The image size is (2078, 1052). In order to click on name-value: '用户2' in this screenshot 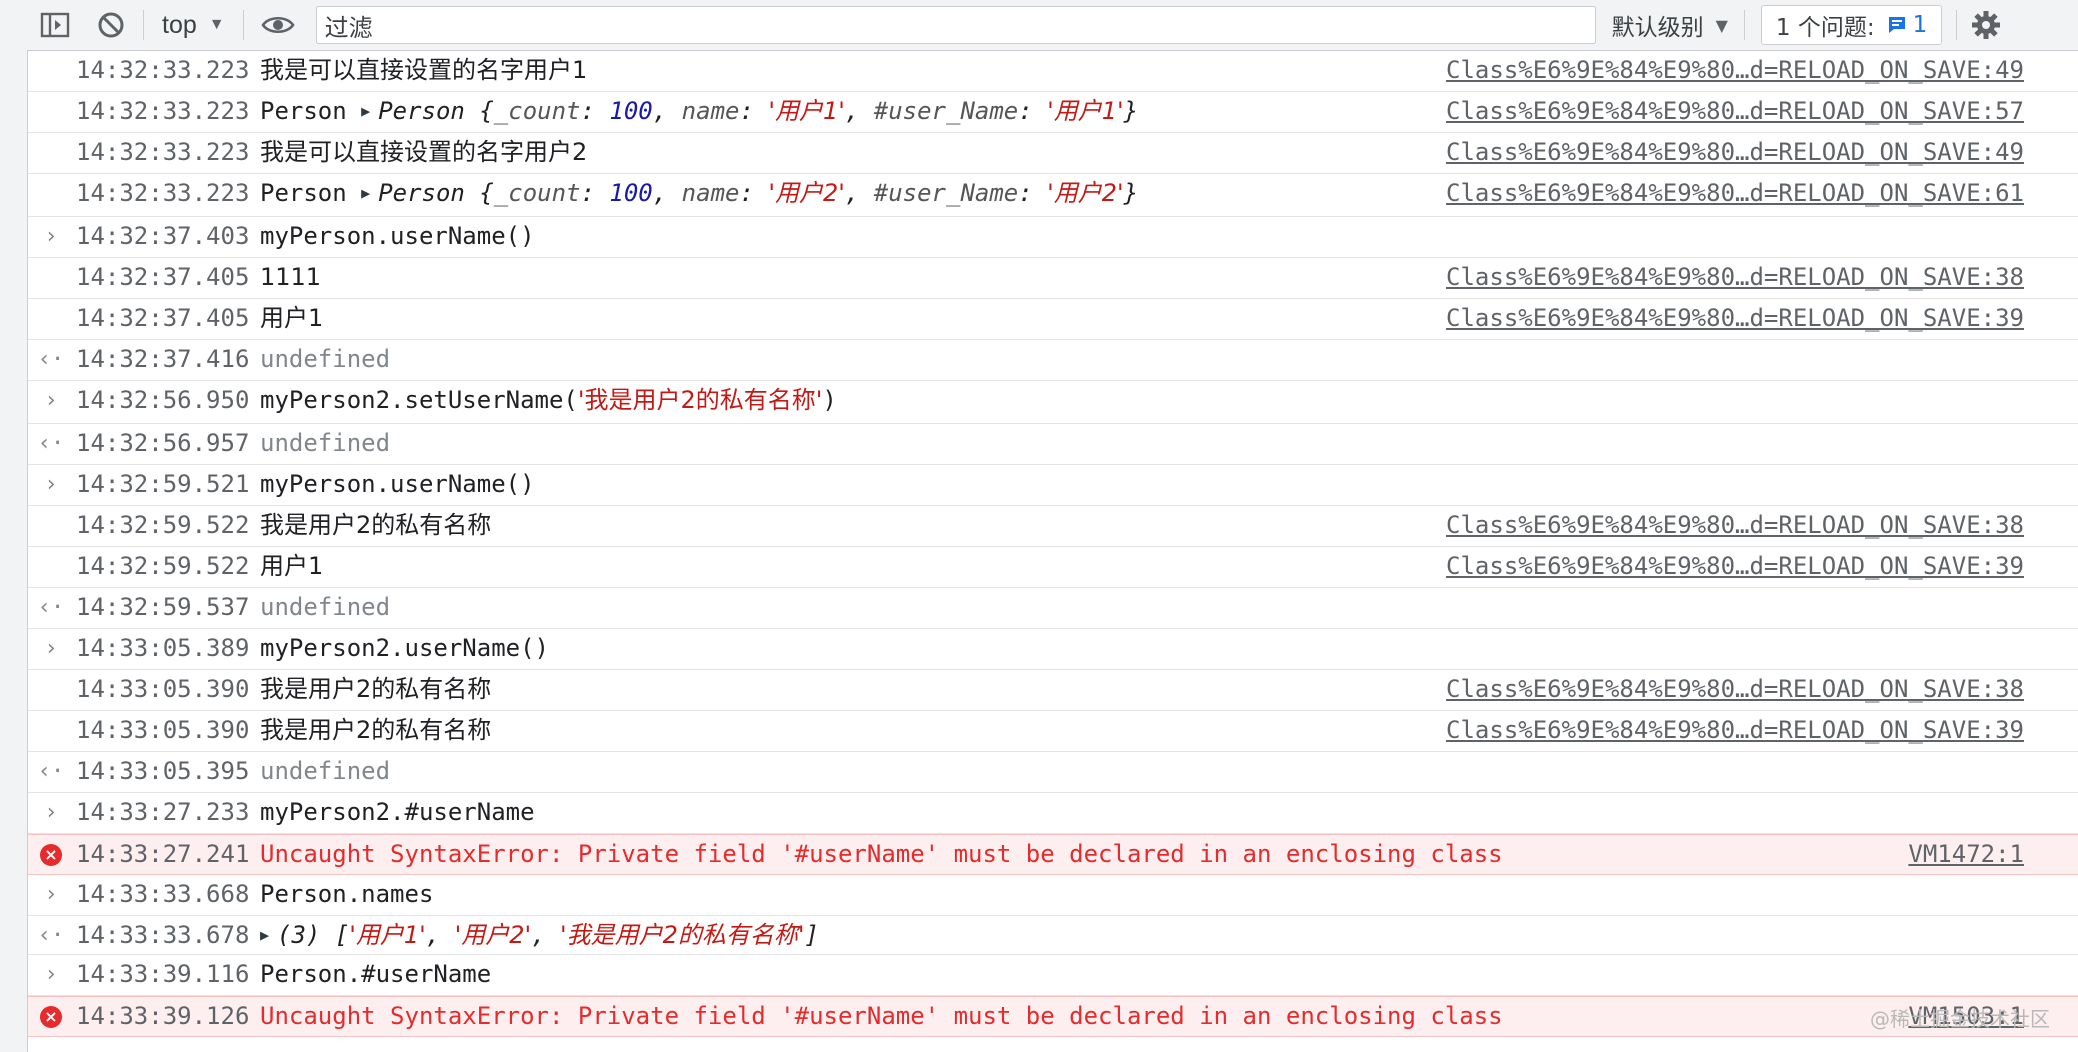, I will do `click(806, 193)`.